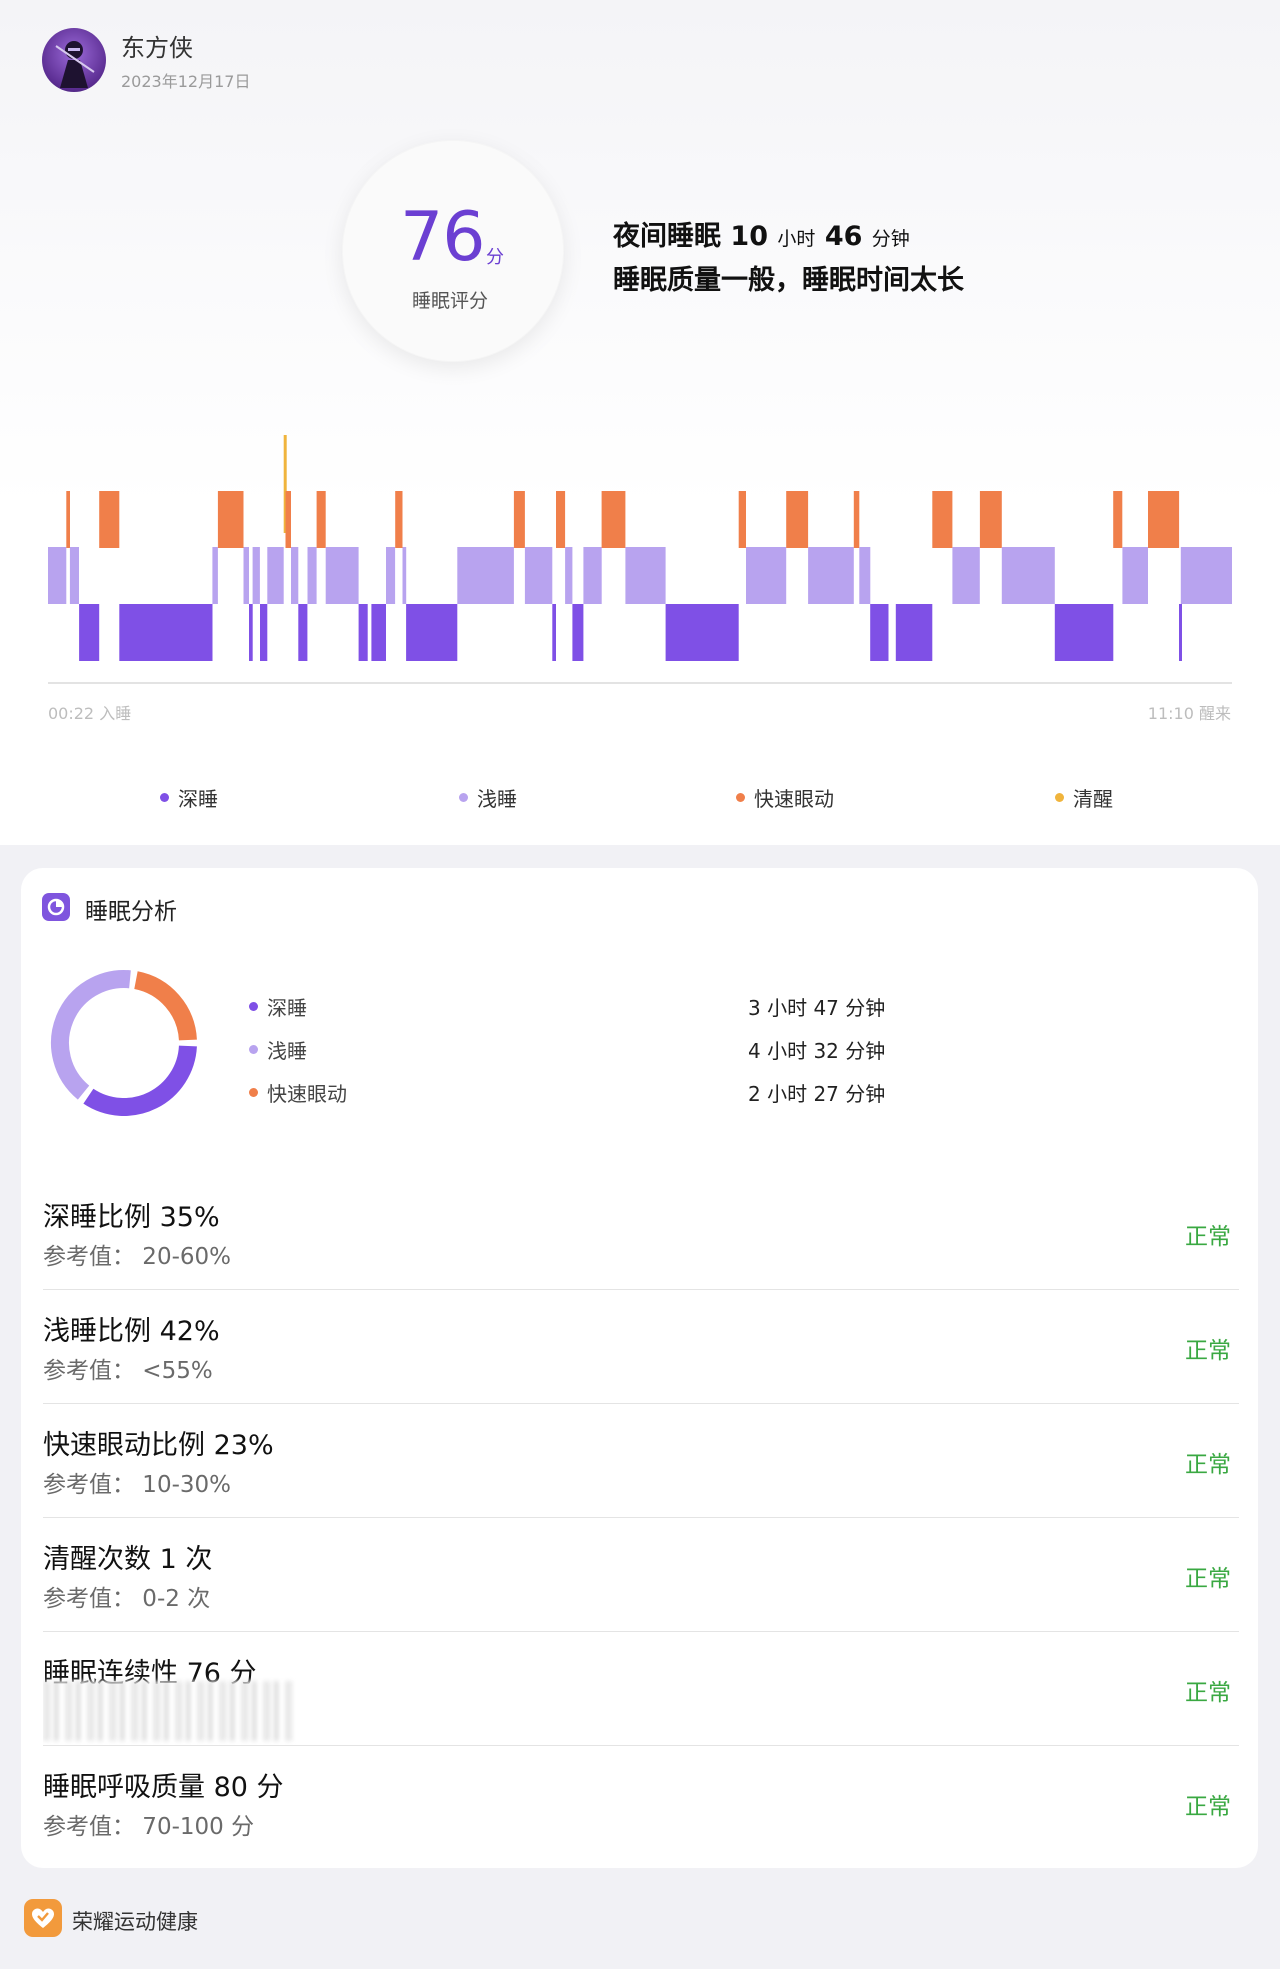  What do you see at coordinates (1059, 797) in the screenshot?
I see `awake-dot-icon` at bounding box center [1059, 797].